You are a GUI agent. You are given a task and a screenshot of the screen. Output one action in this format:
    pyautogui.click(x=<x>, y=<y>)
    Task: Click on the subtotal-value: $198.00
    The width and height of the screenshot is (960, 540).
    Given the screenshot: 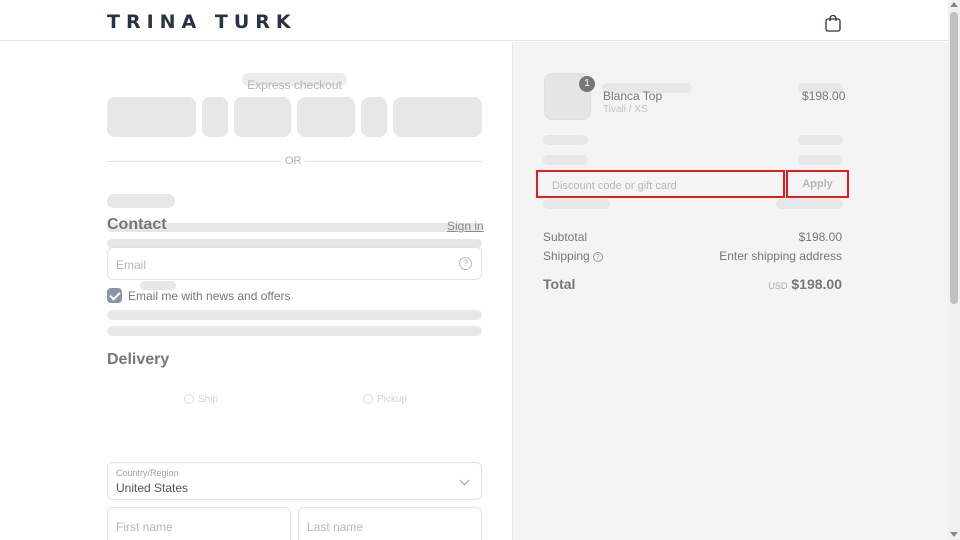 What is the action you would take?
    pyautogui.click(x=820, y=237)
    